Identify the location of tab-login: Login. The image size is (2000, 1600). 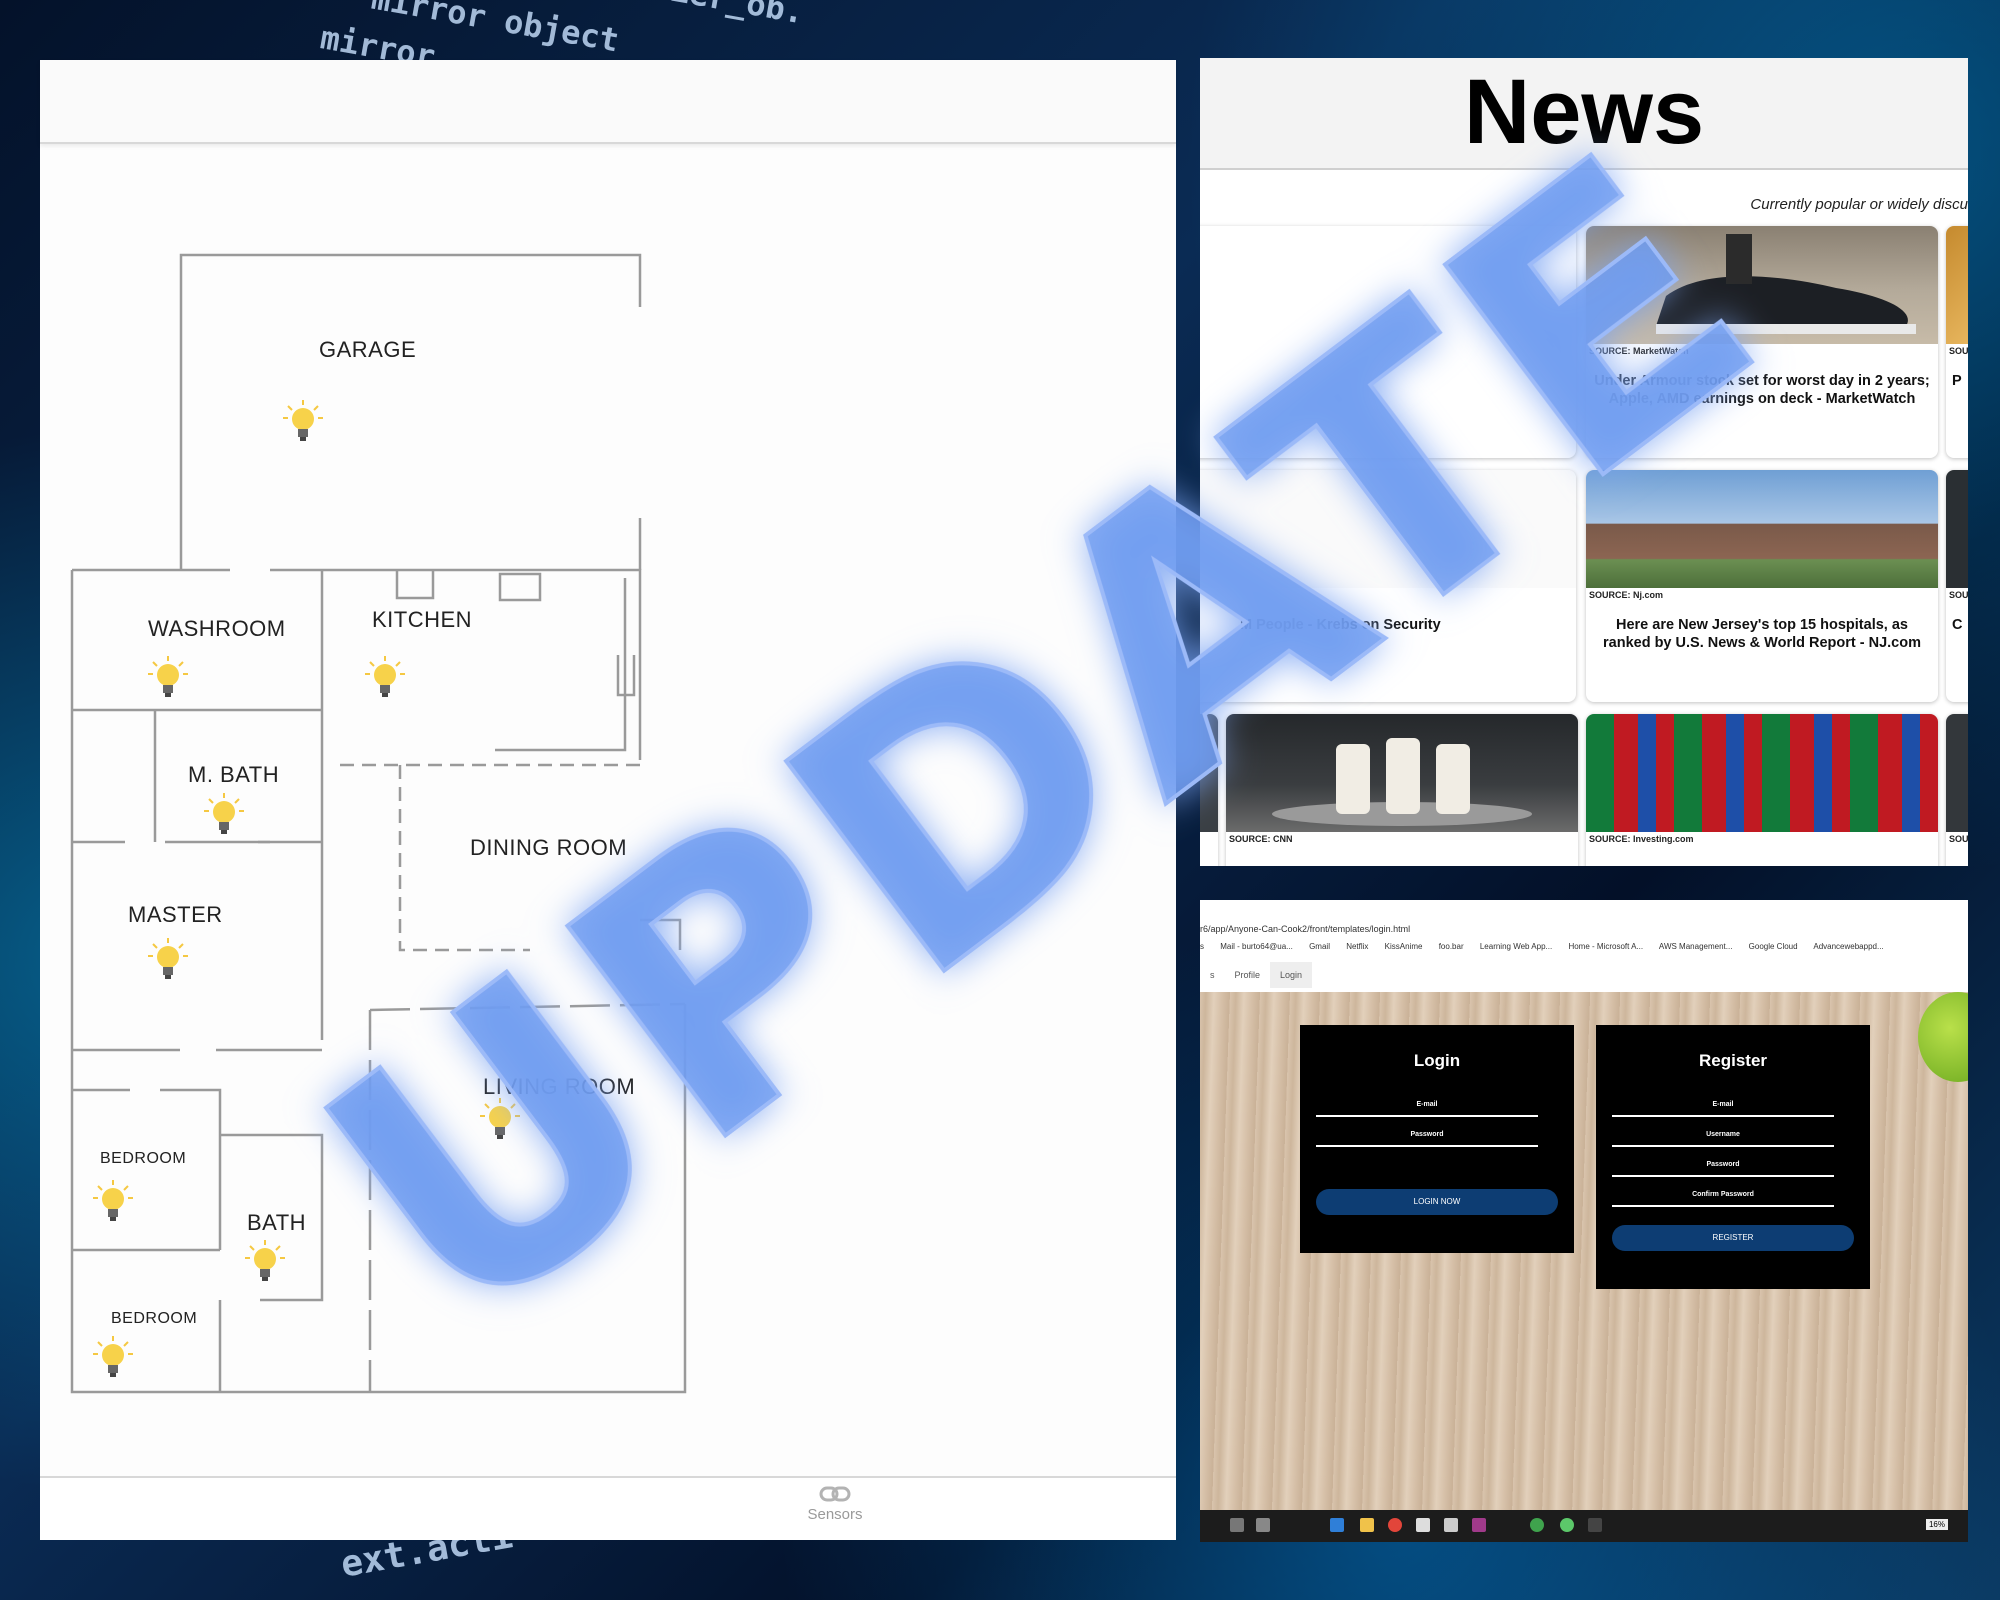
(1291, 975).